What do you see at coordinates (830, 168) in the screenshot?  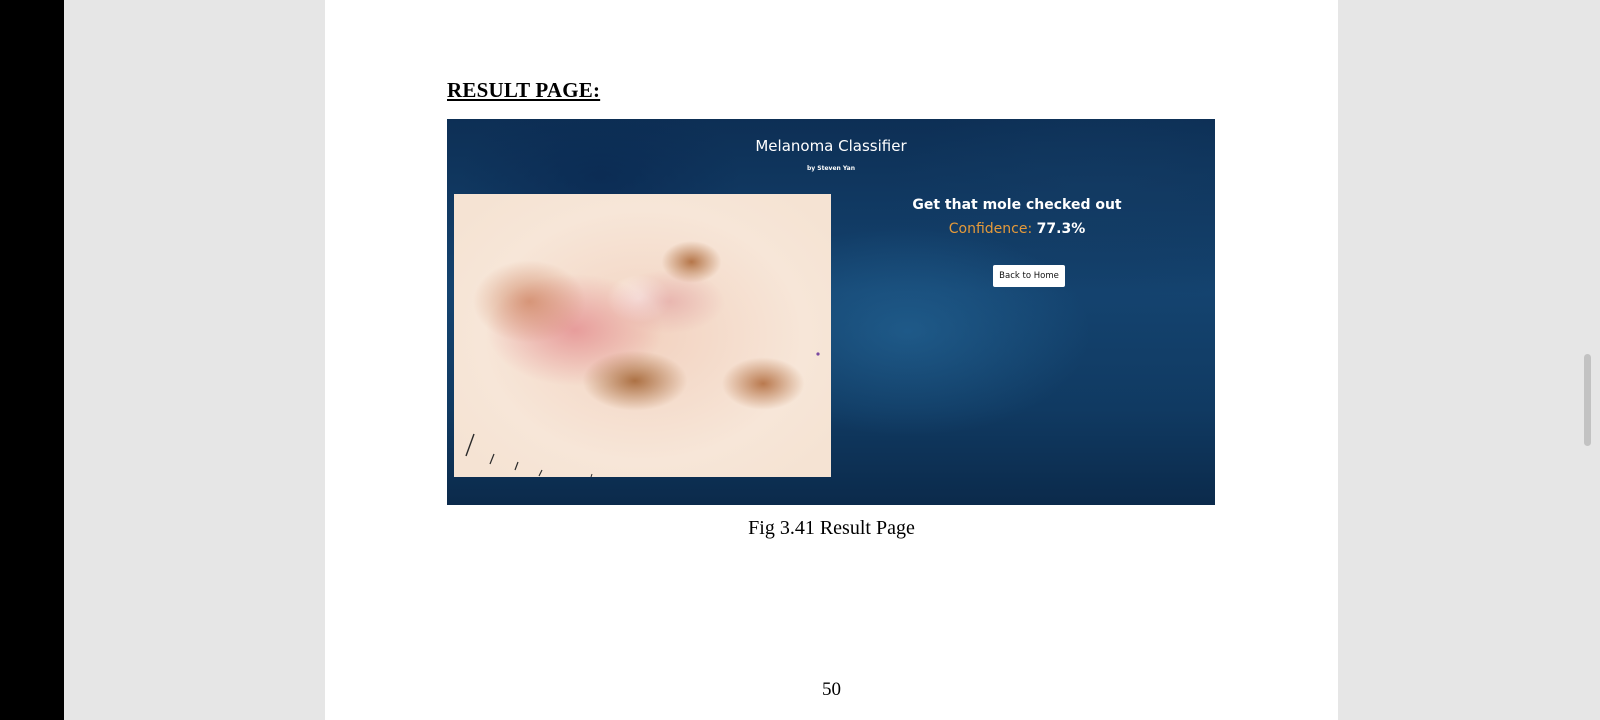 I see `app-subtitle: by Steven Yan` at bounding box center [830, 168].